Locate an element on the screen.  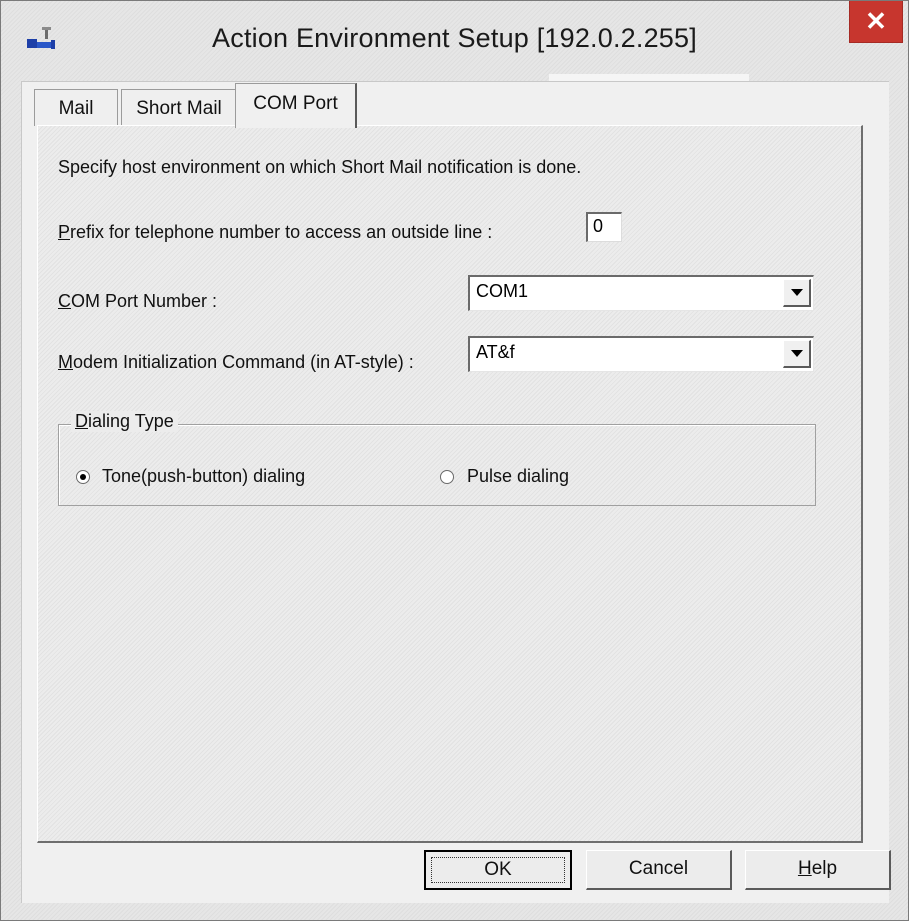
dialing-type-text: ialing Type is located at coordinates (131, 421).